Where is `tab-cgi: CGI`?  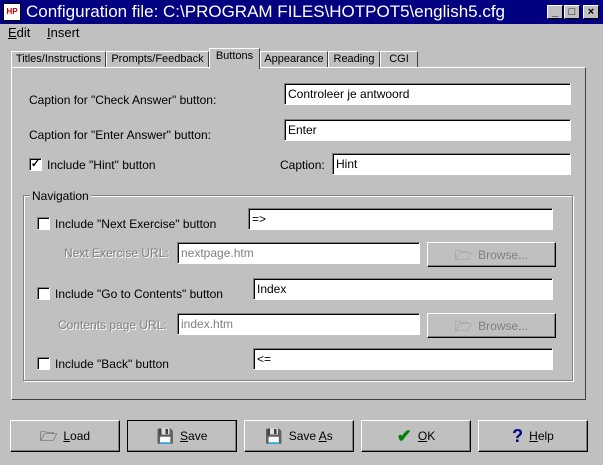 tab-cgi: CGI is located at coordinates (399, 59).